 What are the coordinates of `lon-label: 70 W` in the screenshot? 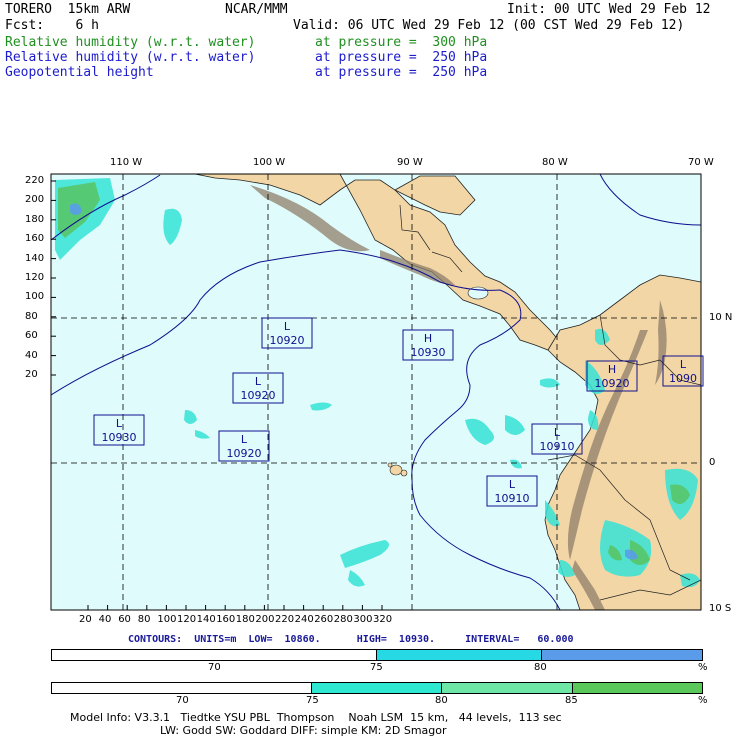 It's located at (701, 162).